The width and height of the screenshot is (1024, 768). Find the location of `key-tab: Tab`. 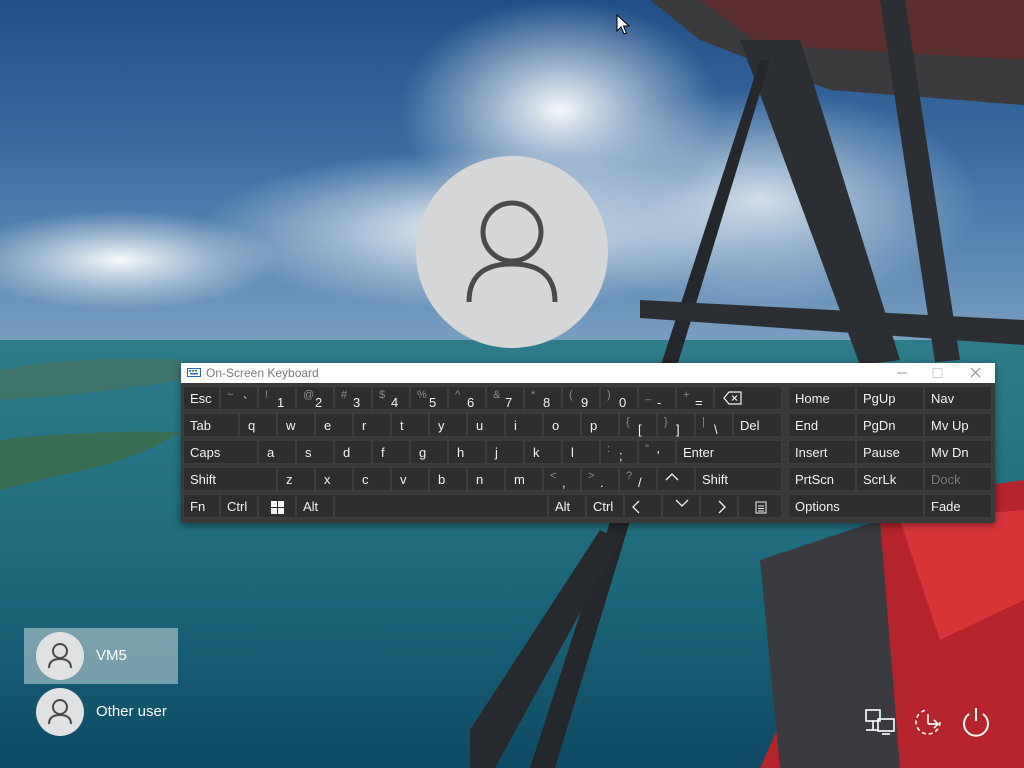

key-tab: Tab is located at coordinates (211, 425).